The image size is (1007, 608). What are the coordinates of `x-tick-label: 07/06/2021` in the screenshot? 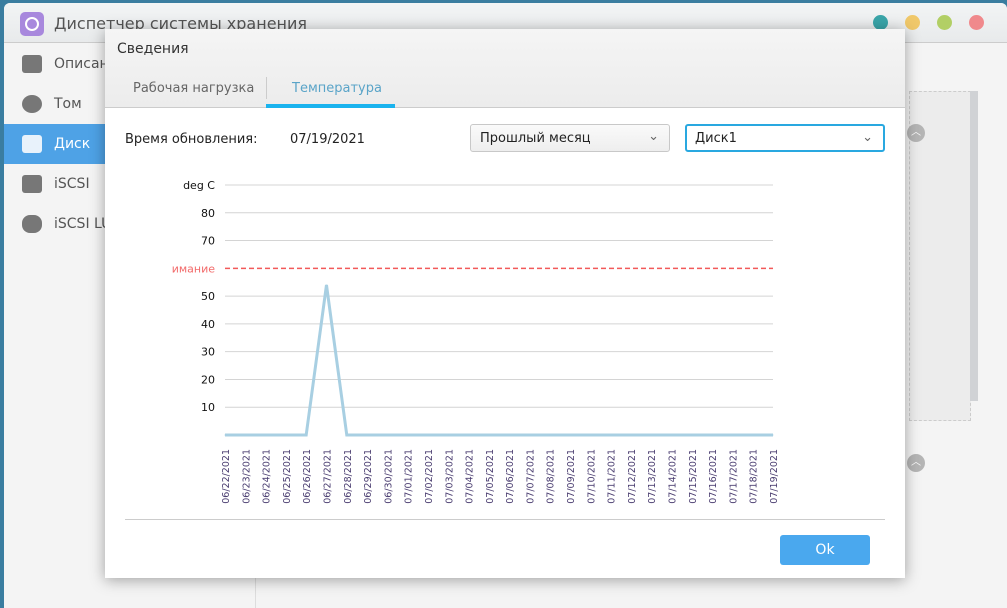 It's located at (510, 476).